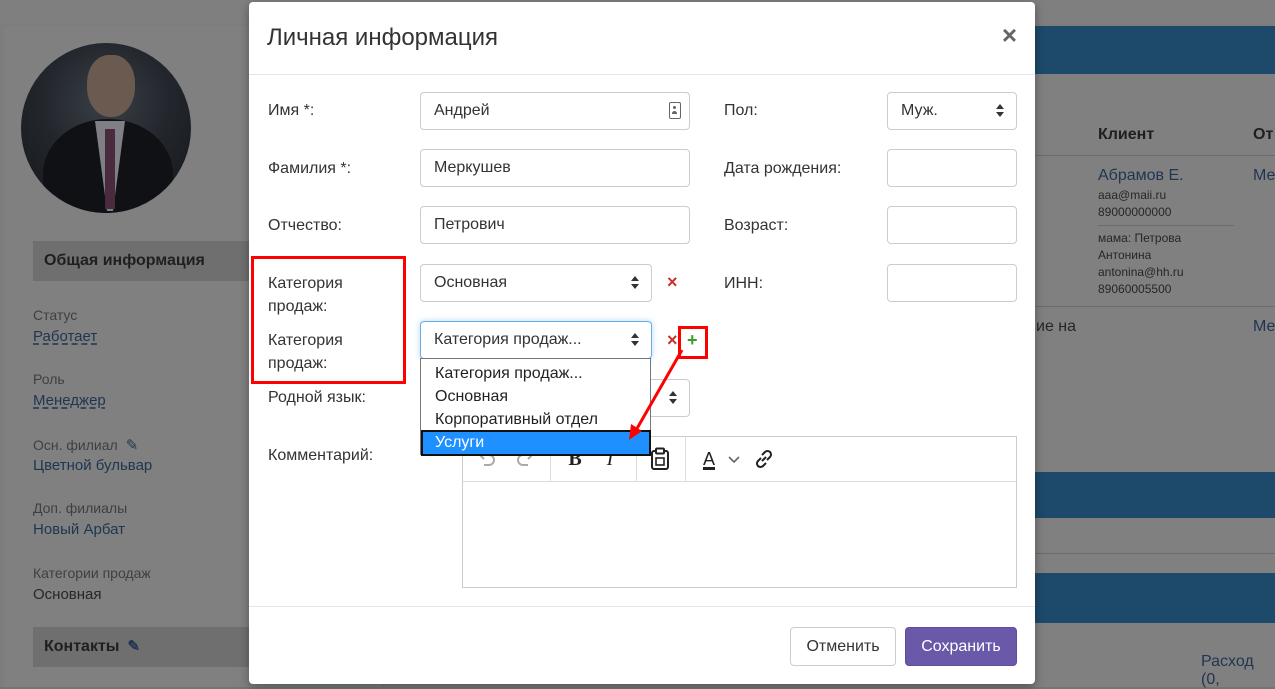 The height and width of the screenshot is (689, 1275). What do you see at coordinates (462, 110) in the screenshot?
I see `first-name-value: Андрей` at bounding box center [462, 110].